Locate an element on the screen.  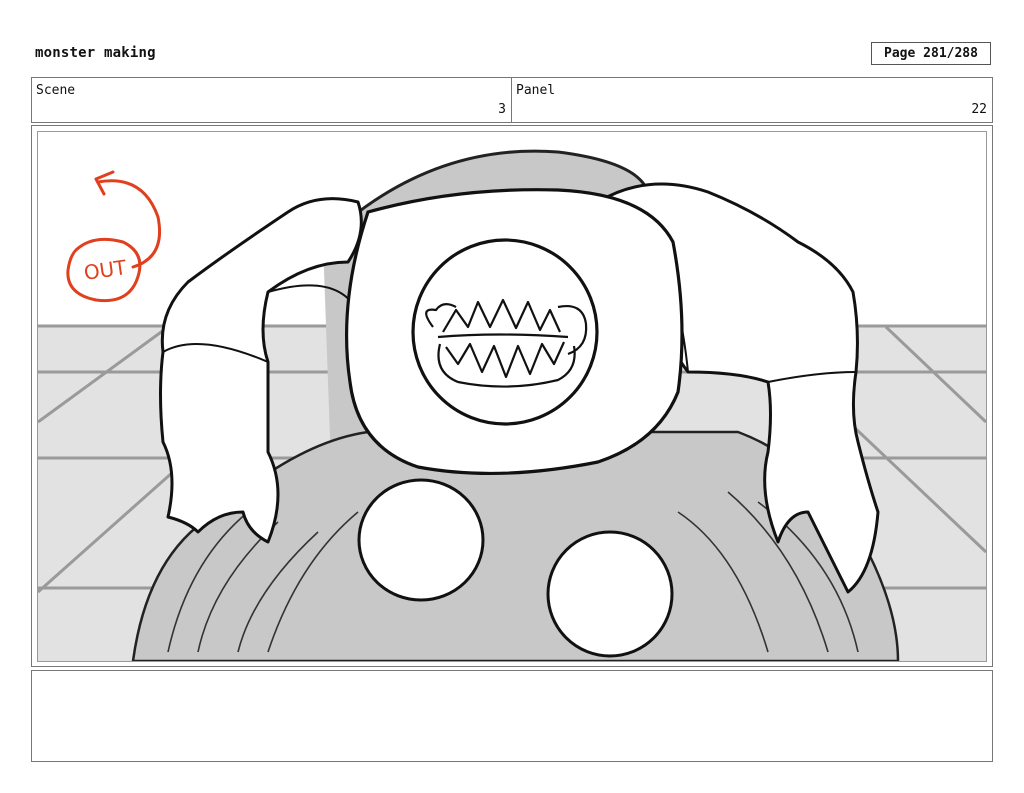
scene-panel-info-row: Scene 3 Panel 22 is located at coordinates (512, 100).